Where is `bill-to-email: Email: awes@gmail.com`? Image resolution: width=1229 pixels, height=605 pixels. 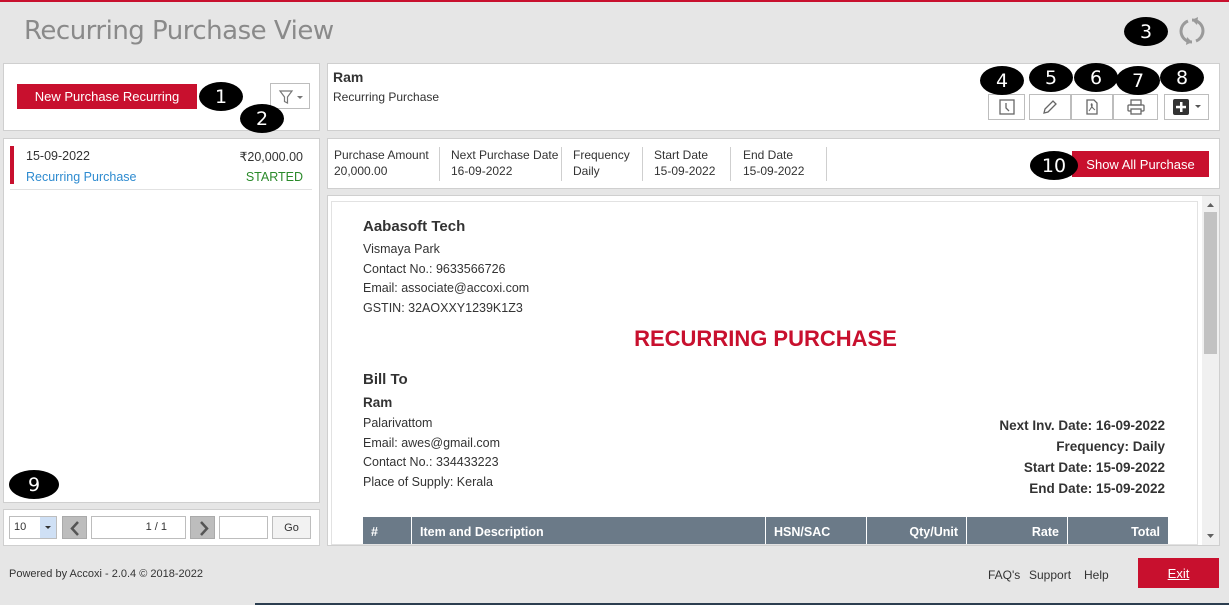 bill-to-email: Email: awes@gmail.com is located at coordinates (432, 443).